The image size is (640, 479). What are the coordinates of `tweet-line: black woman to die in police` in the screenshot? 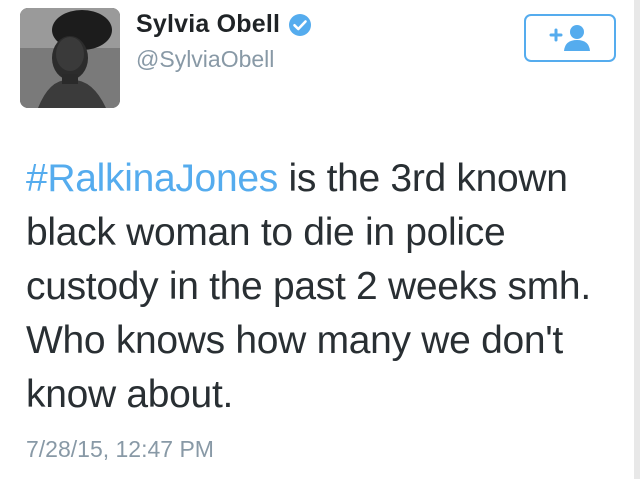 It's located at (266, 232).